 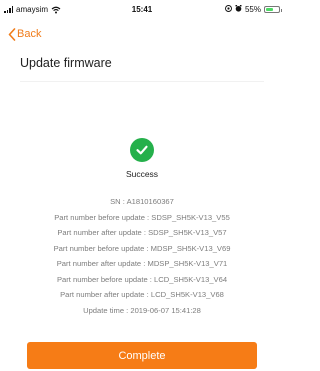 What do you see at coordinates (142, 174) in the screenshot?
I see `result-title: Success` at bounding box center [142, 174].